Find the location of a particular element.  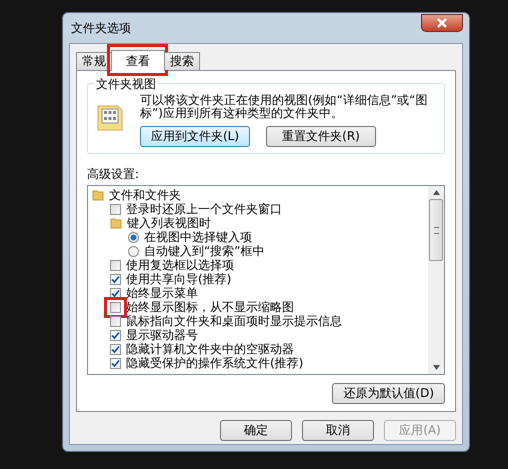

description-text: 可以将该文件夹正在使用的视图(例如“详细信息”或“图标”)应用到所有这种类型的文件夹中。 is located at coordinates (284, 107).